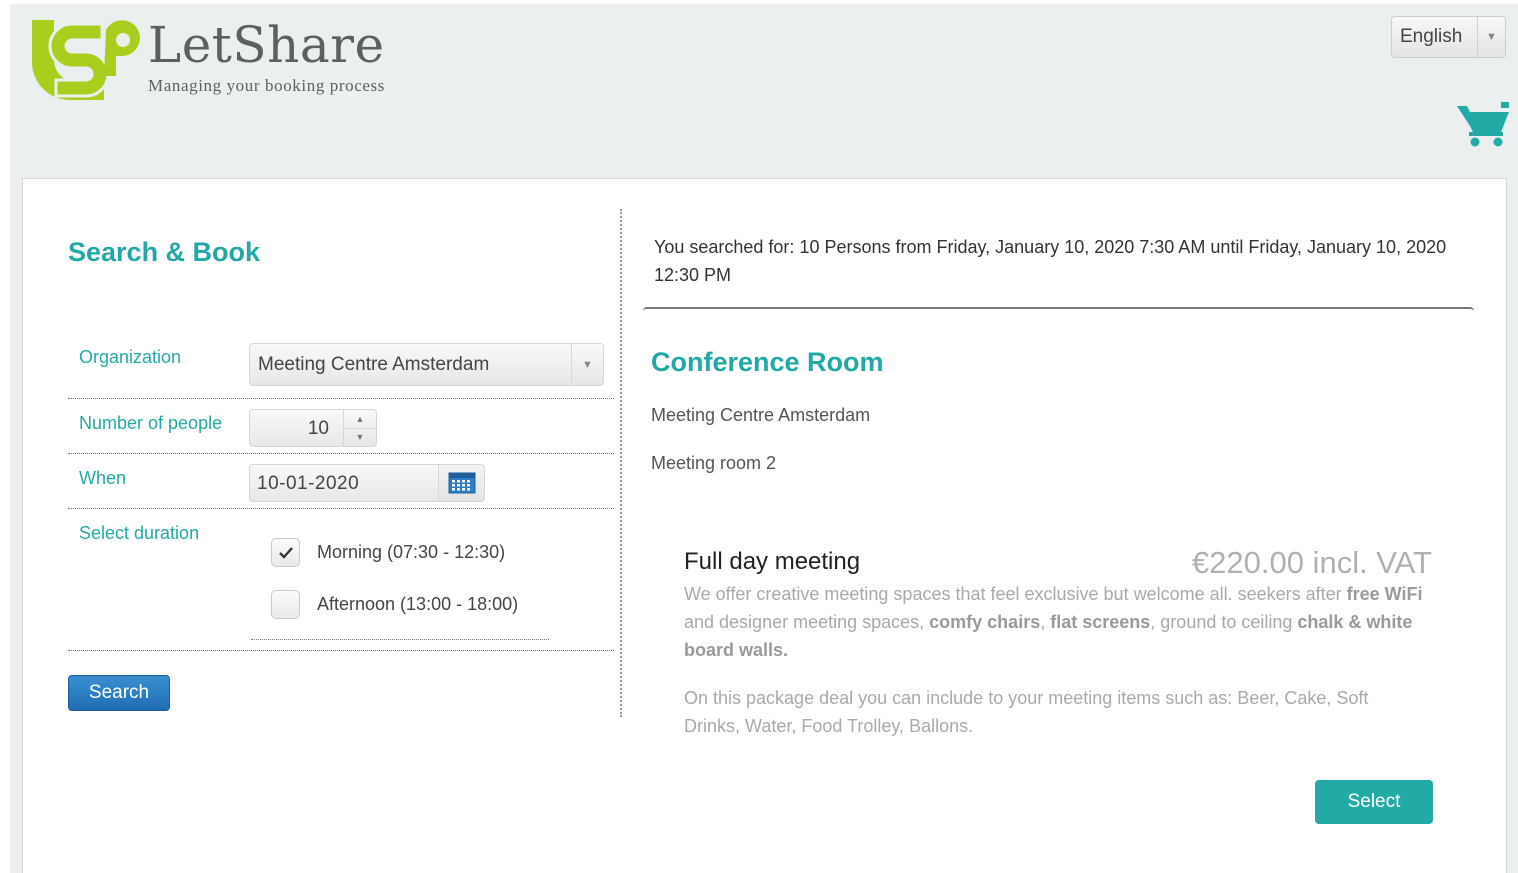  I want to click on checkmark-icon, so click(285, 552).